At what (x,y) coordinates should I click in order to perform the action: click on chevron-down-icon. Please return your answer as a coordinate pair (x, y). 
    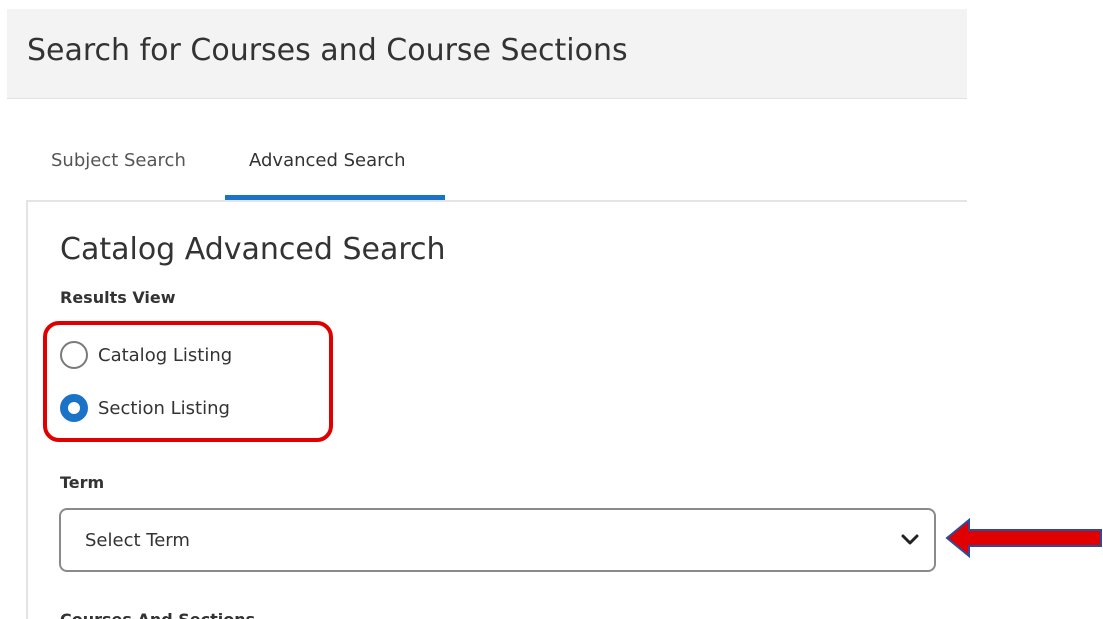
    Looking at the image, I should click on (910, 540).